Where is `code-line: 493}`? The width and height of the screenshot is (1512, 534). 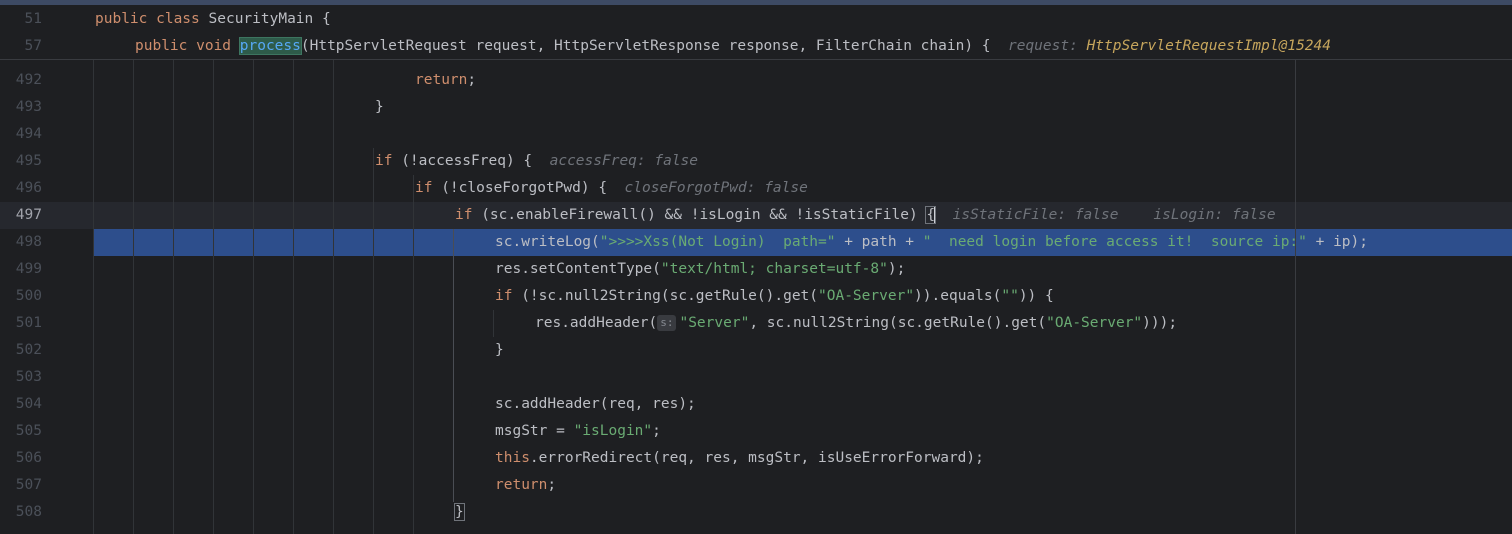
code-line: 493} is located at coordinates (756, 107).